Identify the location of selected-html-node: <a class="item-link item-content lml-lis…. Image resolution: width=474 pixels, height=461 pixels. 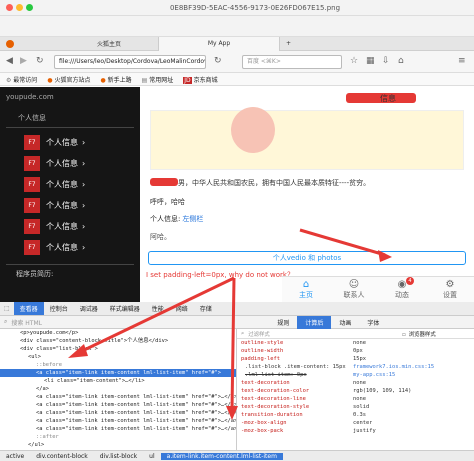
(118, 373).